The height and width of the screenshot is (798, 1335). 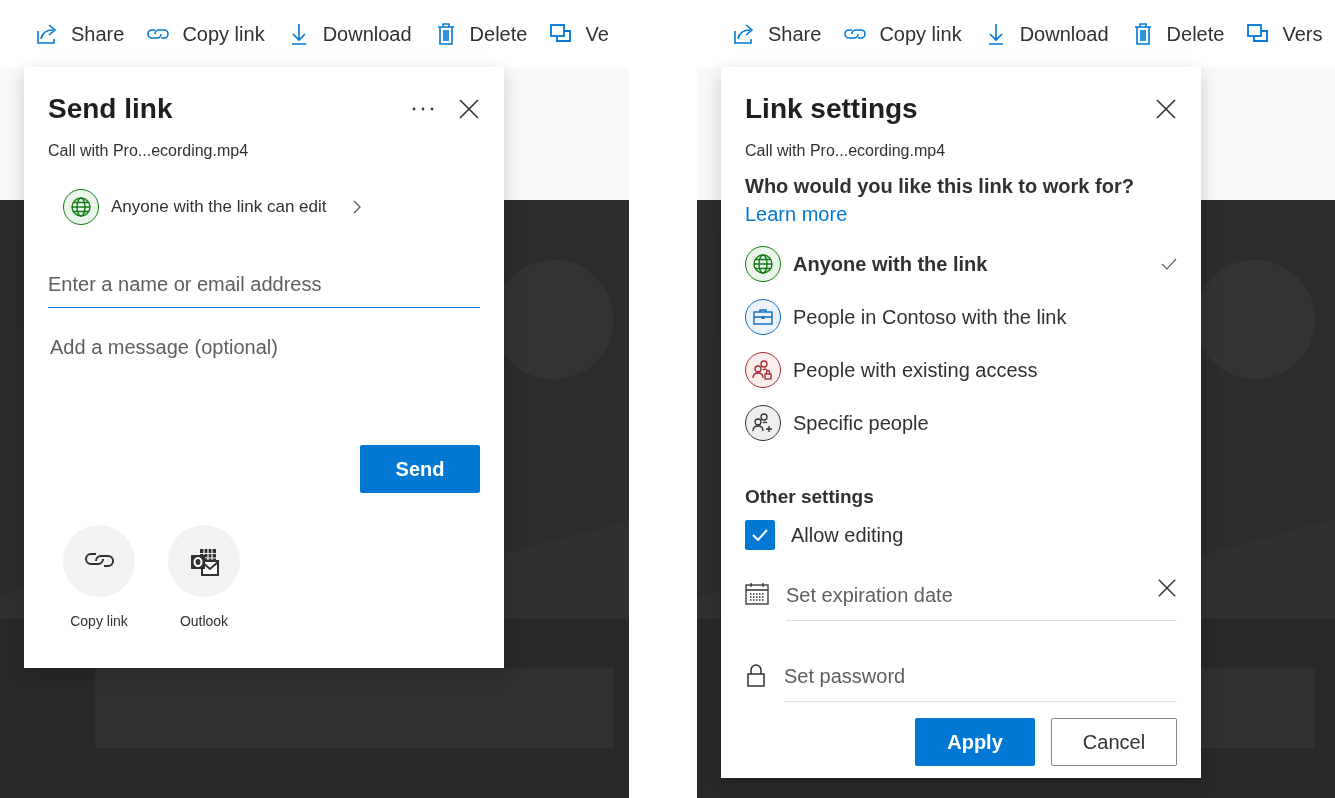 What do you see at coordinates (420, 469) in the screenshot?
I see `send-button: Send` at bounding box center [420, 469].